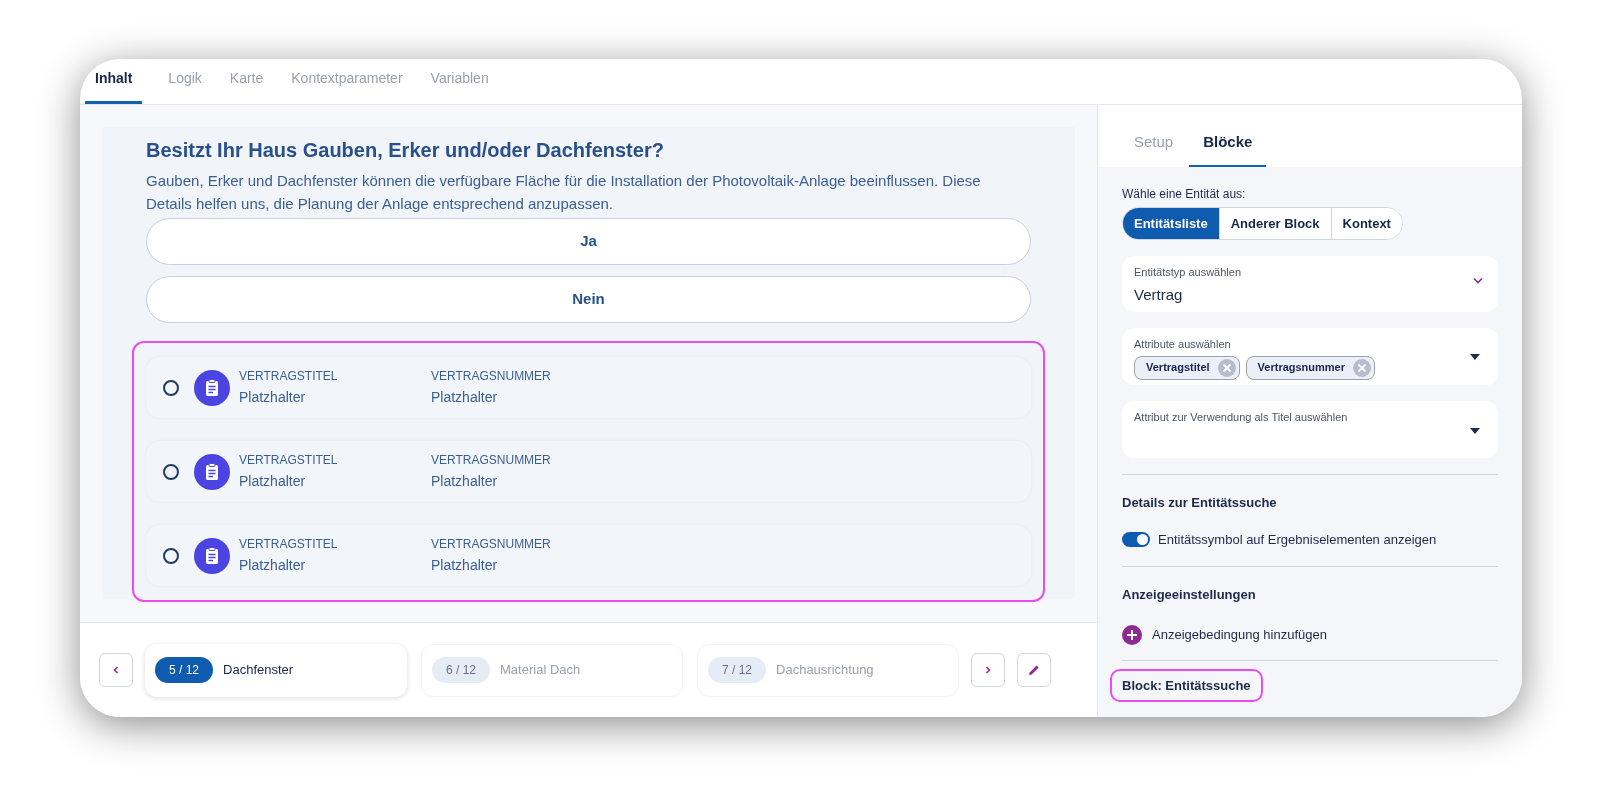  Describe the element at coordinates (1186, 685) in the screenshot. I see `block-label: Block: Entitätssuche` at that location.